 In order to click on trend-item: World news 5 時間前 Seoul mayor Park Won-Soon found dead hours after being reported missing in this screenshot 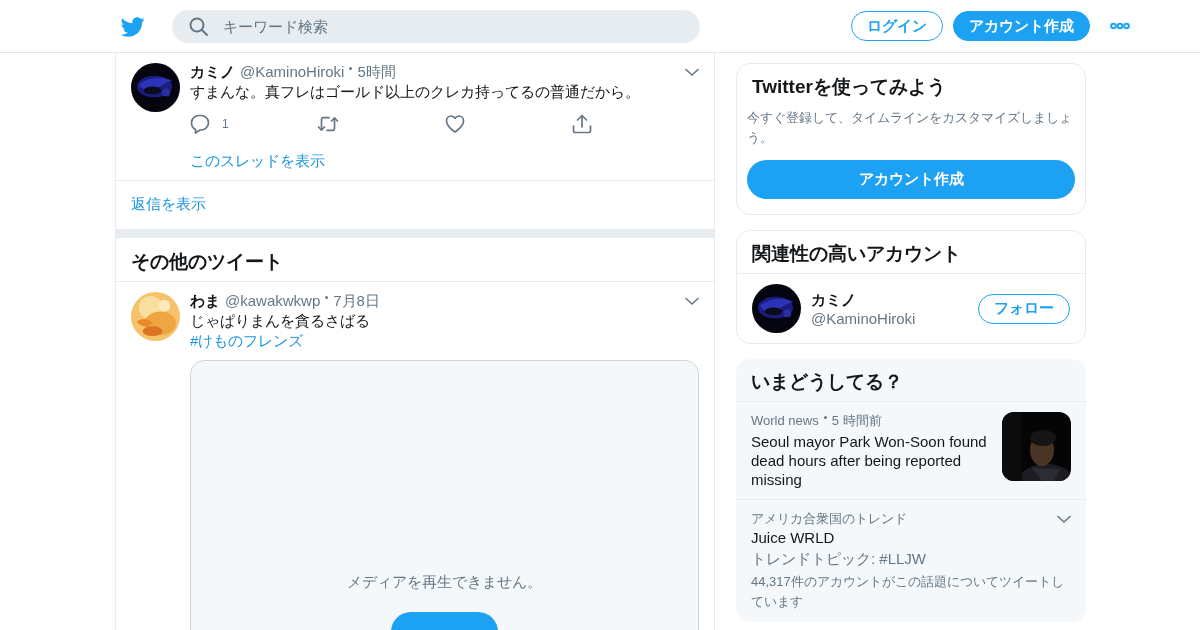, I will do `click(911, 450)`.